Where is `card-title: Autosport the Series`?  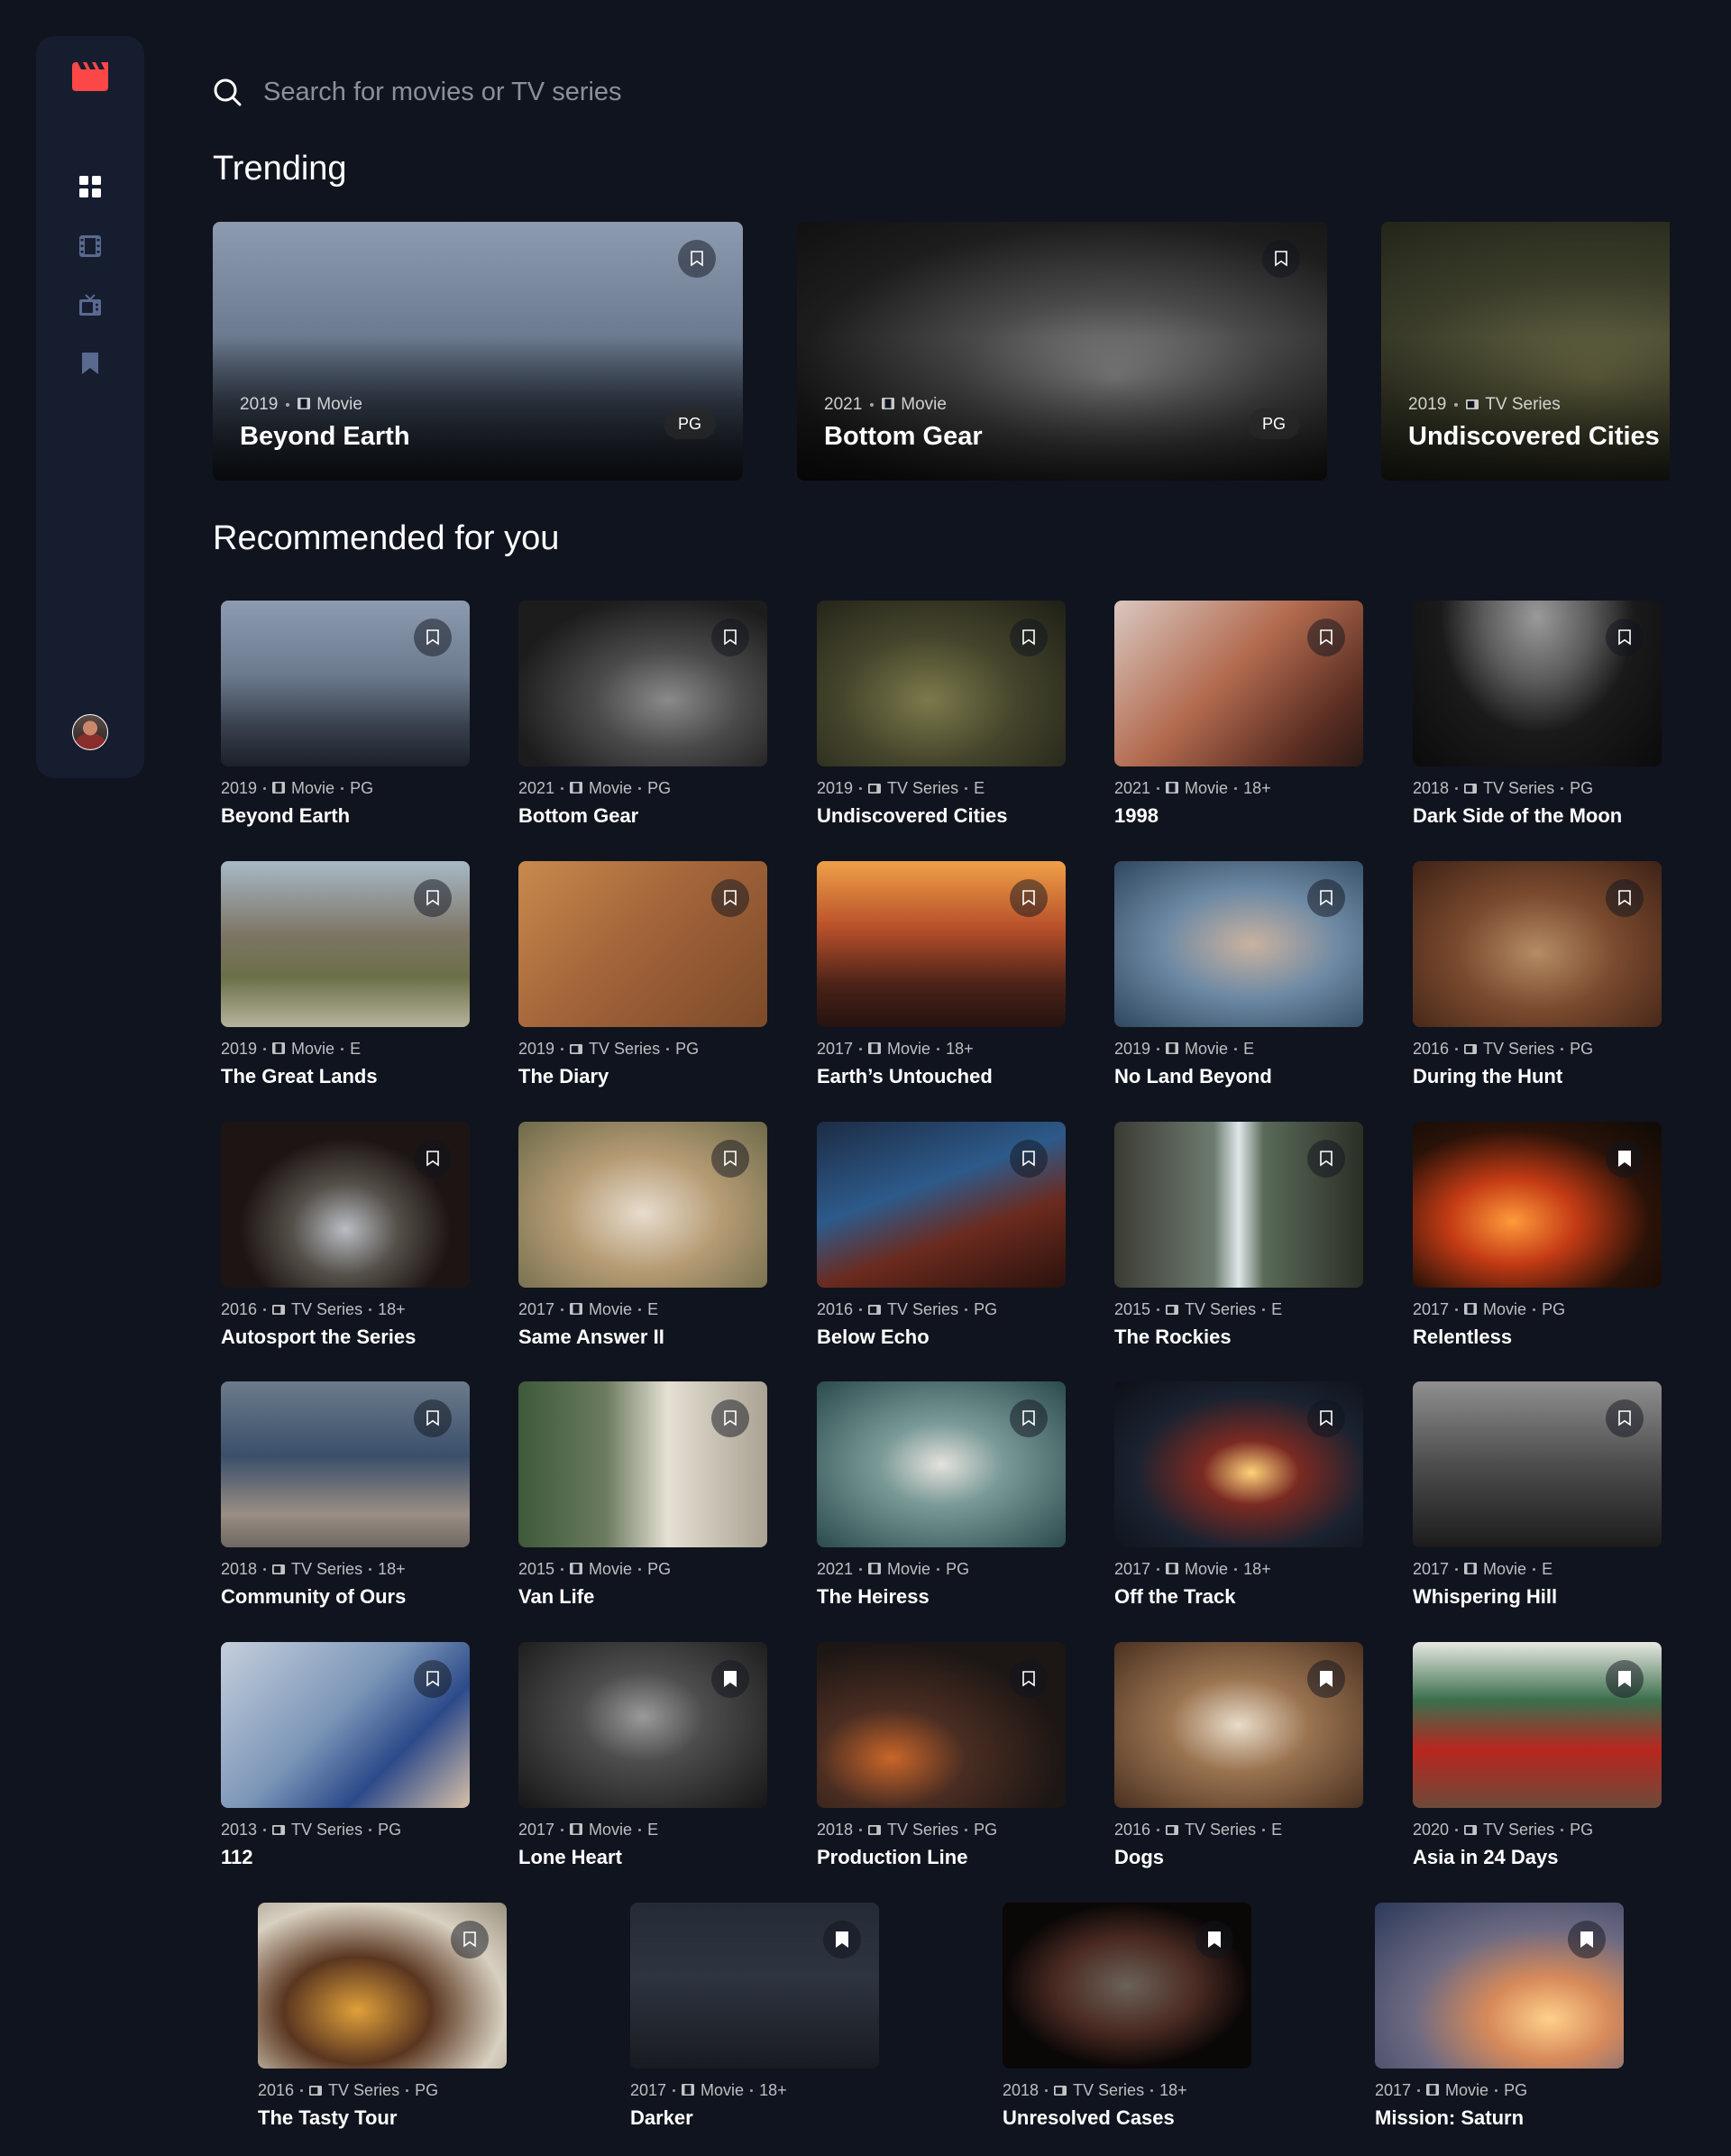
card-title: Autosport the Series is located at coordinates (318, 1337).